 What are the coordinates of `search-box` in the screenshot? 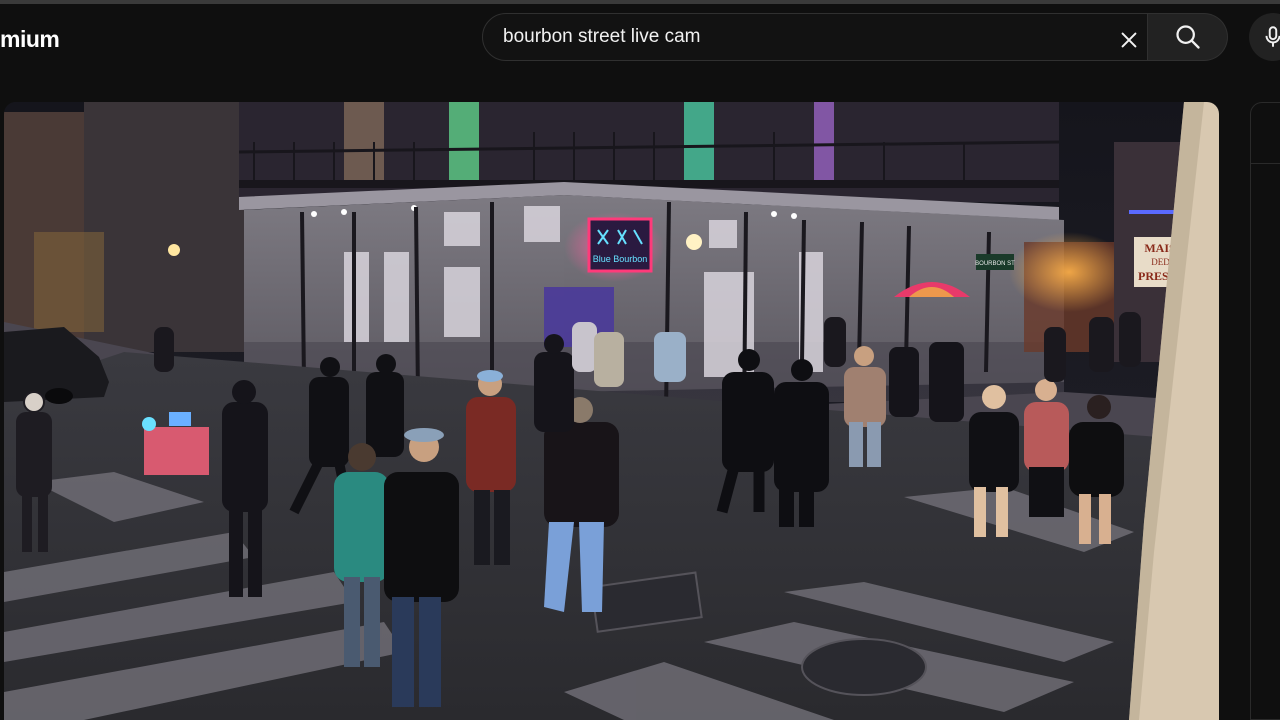 It's located at (815, 37).